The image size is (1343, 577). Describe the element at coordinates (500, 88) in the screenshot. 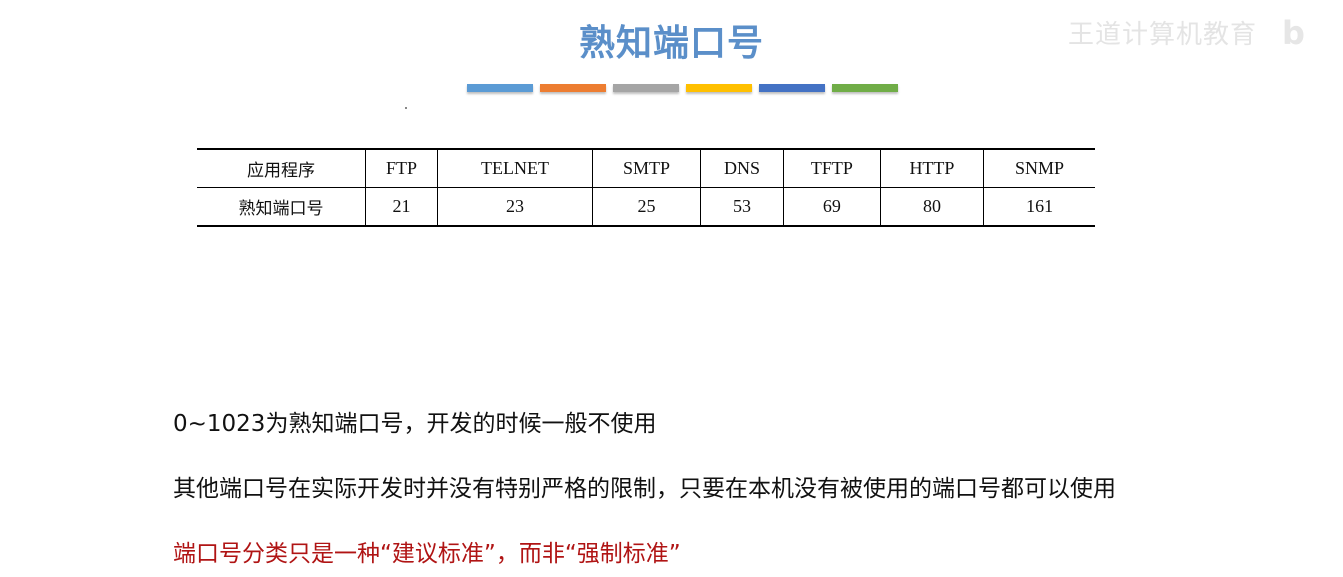

I see `color-bar-blue` at that location.